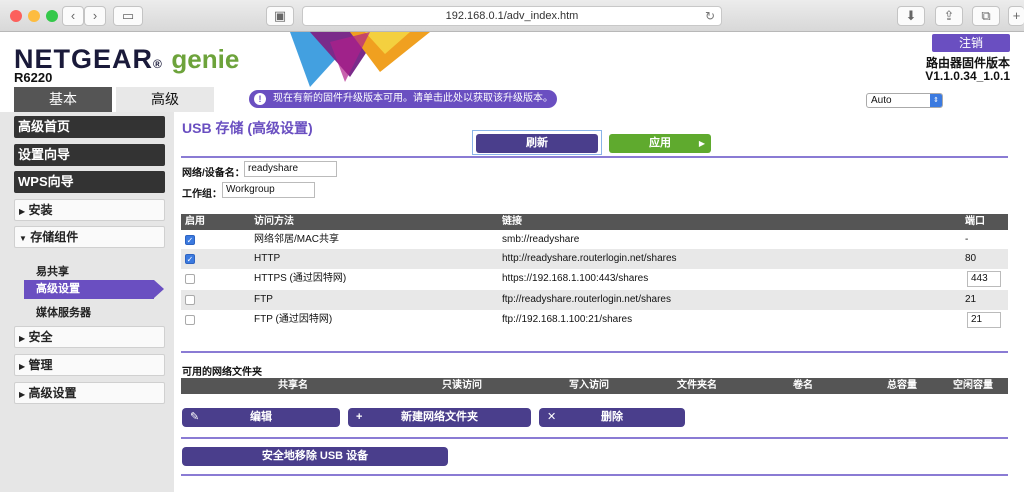 The width and height of the screenshot is (1024, 492). What do you see at coordinates (94, 289) in the screenshot?
I see `sidebar-sub-advanced-settings: 高级设置` at bounding box center [94, 289].